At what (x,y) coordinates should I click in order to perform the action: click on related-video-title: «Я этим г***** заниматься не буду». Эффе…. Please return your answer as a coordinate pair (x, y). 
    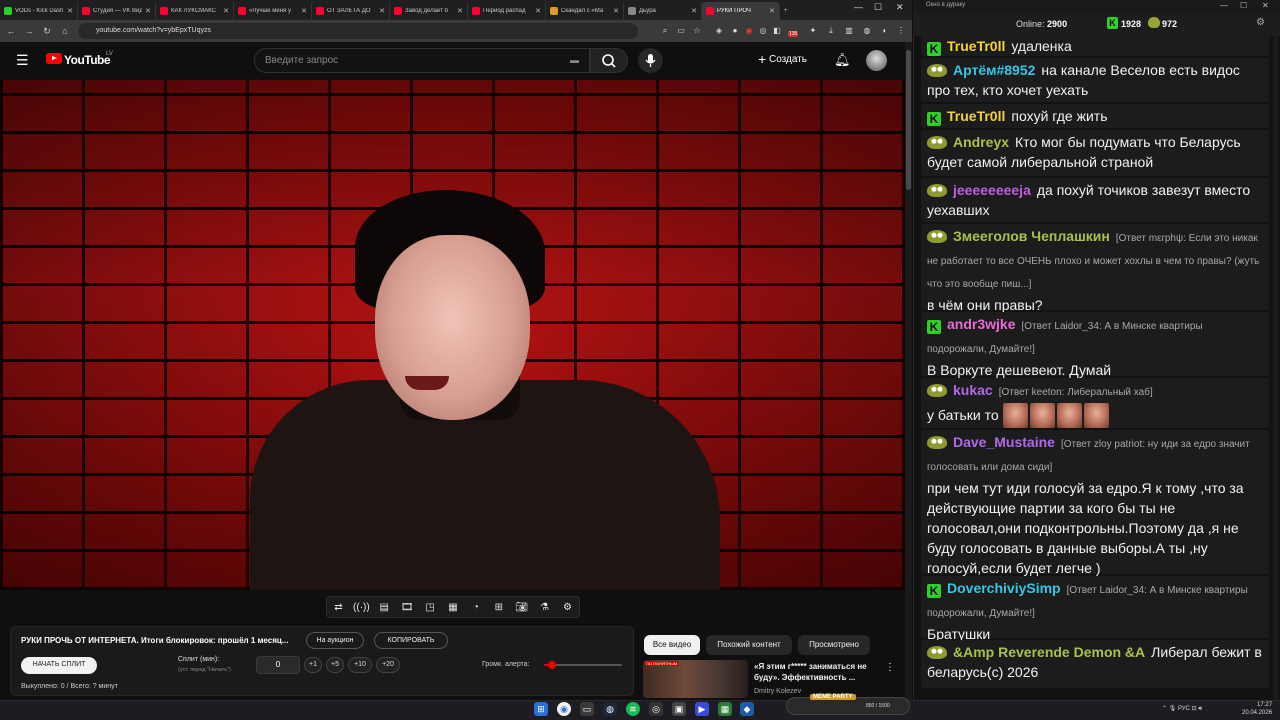
    Looking at the image, I should click on (816, 672).